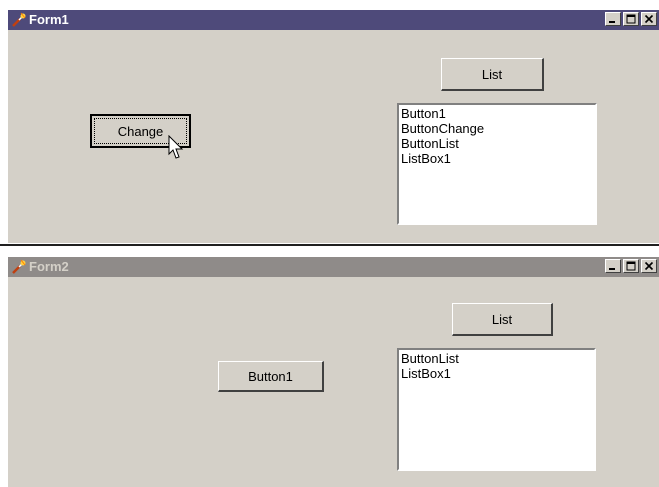 The height and width of the screenshot is (487, 659). What do you see at coordinates (333, 20) in the screenshot?
I see `form1-titlebar: Form1` at bounding box center [333, 20].